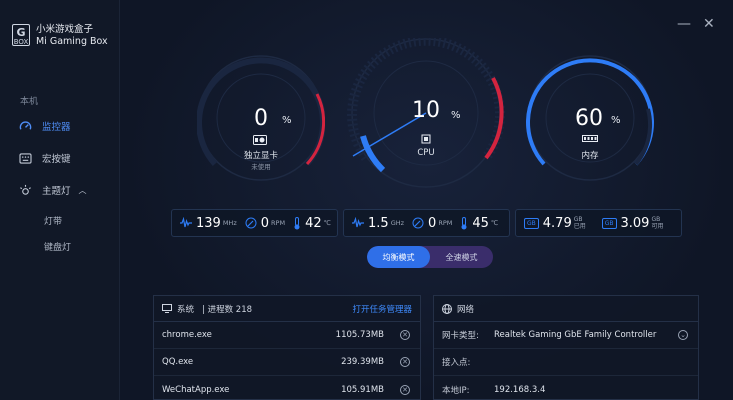 The image size is (733, 400). Describe the element at coordinates (684, 24) in the screenshot. I see `minimize-button: —` at that location.